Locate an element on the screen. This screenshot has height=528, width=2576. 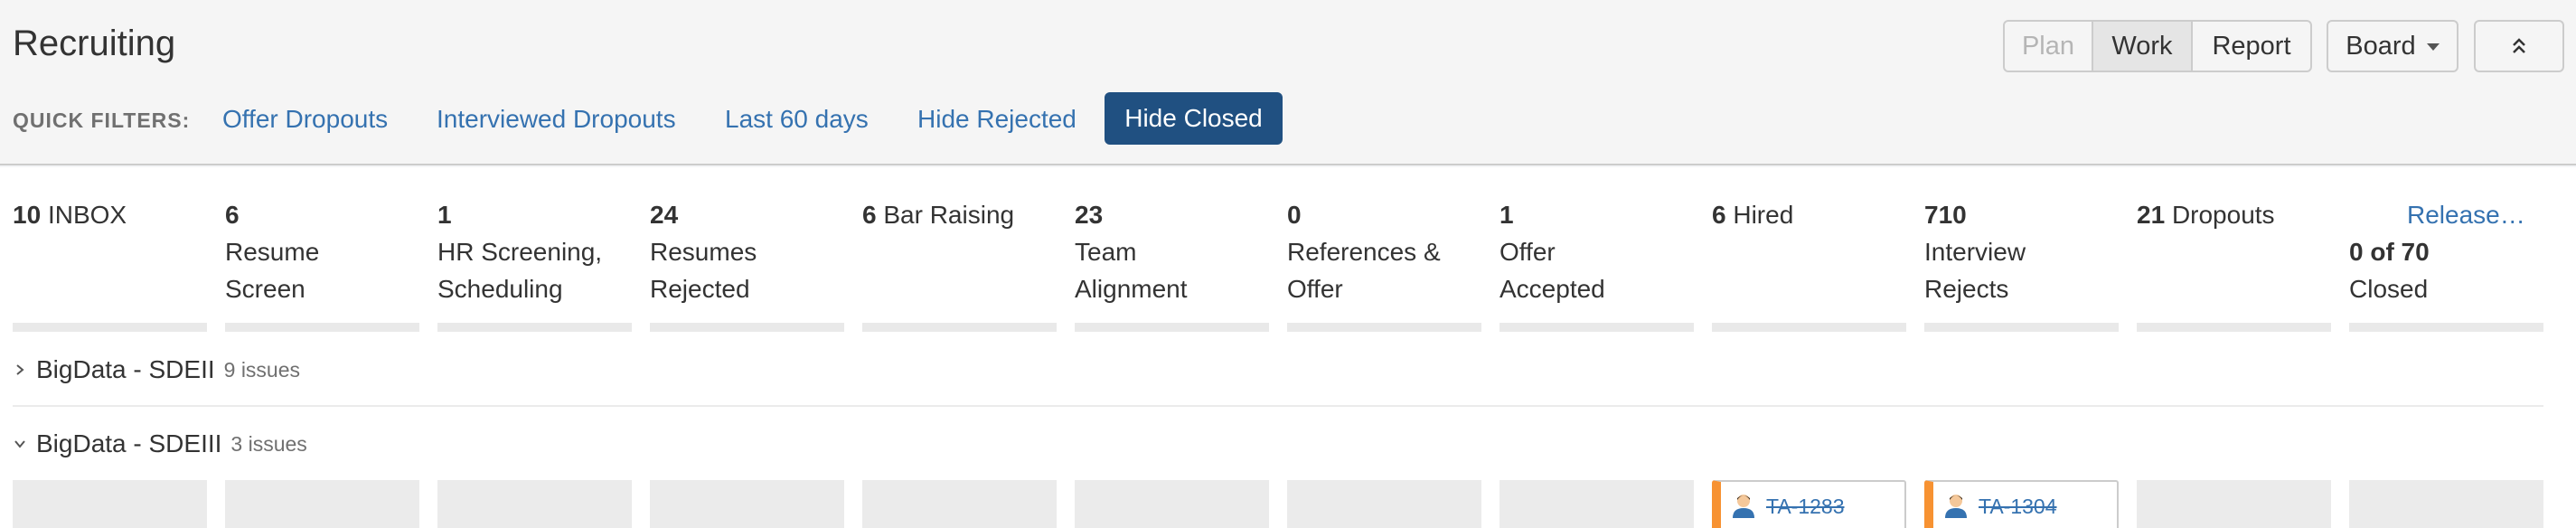
swimlane-issue-count: 3 issues is located at coordinates (268, 443).